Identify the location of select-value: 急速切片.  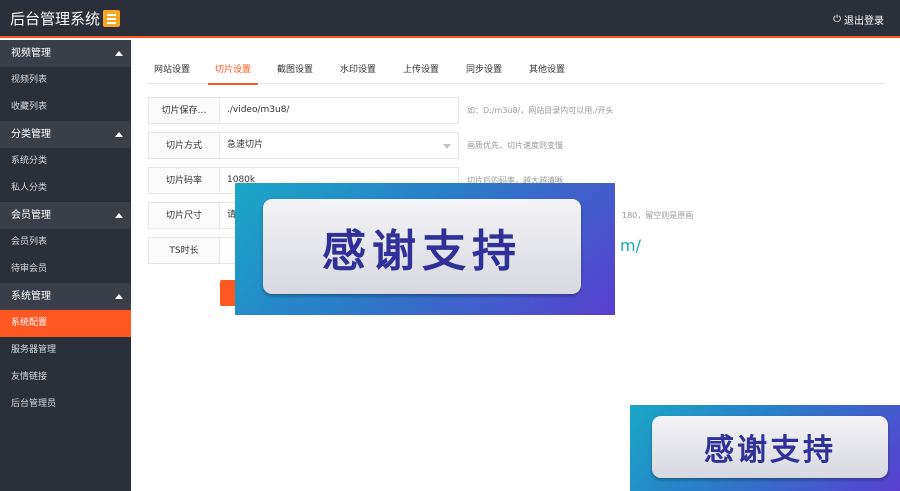
(245, 145).